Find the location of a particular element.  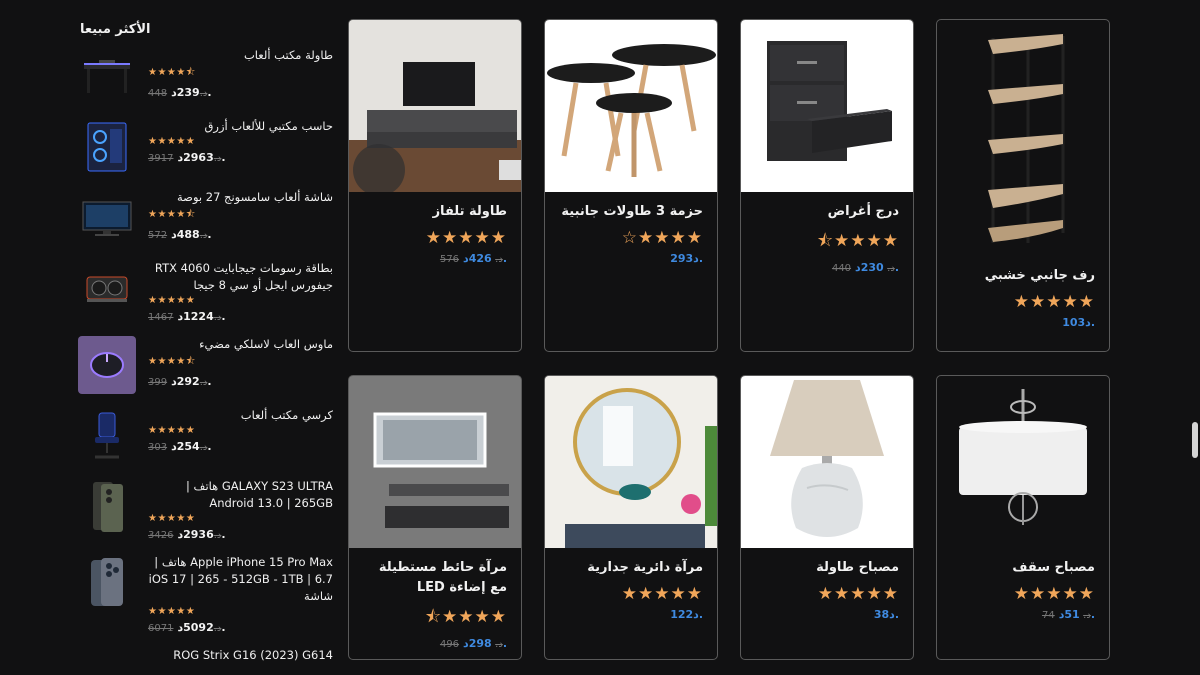

round-wall-mirror-image is located at coordinates (631, 462).